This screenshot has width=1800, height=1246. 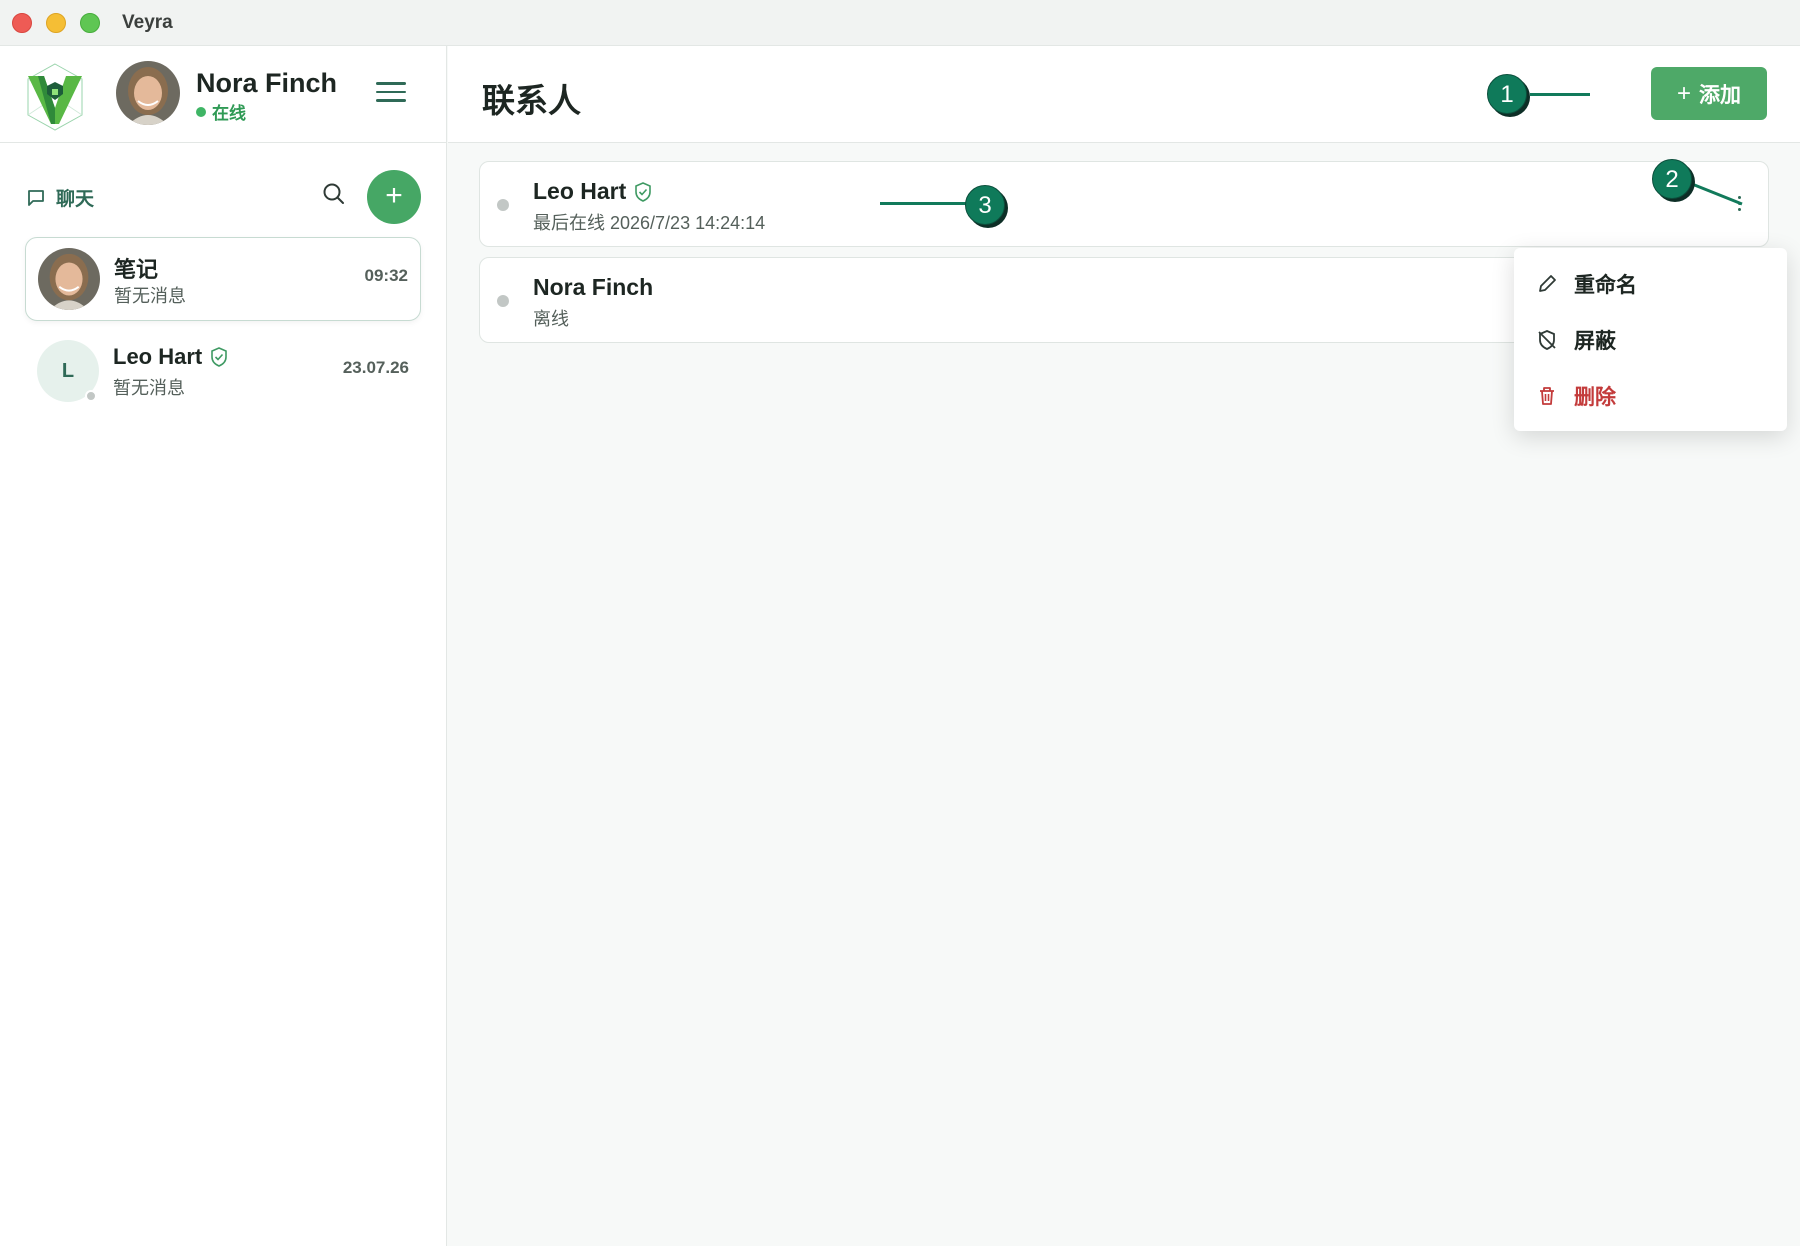 What do you see at coordinates (386, 275) in the screenshot?
I see `chat-time: 09:32` at bounding box center [386, 275].